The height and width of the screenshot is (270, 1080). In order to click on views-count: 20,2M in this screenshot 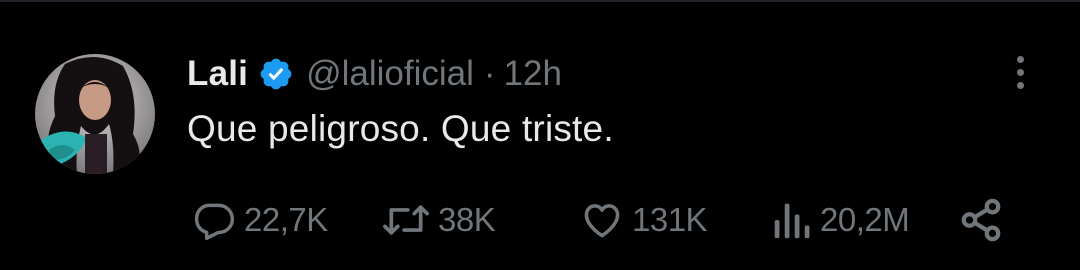, I will do `click(865, 219)`.